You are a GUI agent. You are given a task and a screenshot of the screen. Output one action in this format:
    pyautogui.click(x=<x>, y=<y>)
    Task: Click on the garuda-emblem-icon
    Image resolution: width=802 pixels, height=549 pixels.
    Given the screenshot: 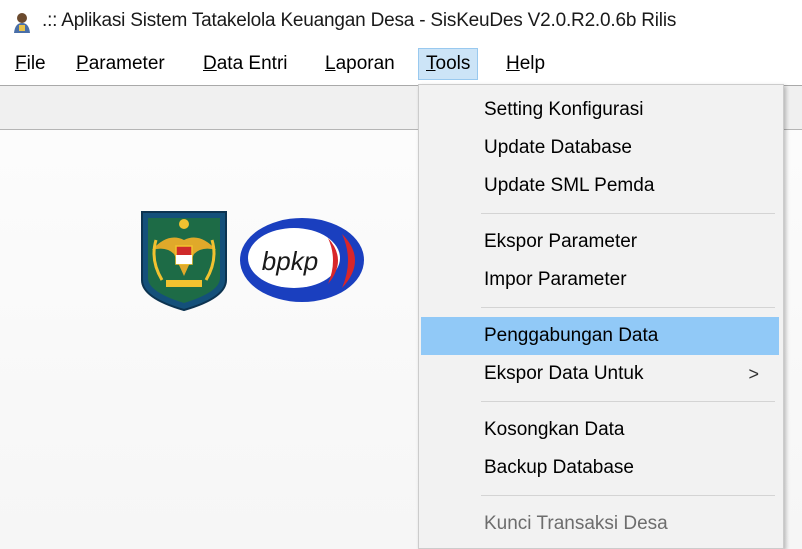 What is the action you would take?
    pyautogui.click(x=184, y=261)
    